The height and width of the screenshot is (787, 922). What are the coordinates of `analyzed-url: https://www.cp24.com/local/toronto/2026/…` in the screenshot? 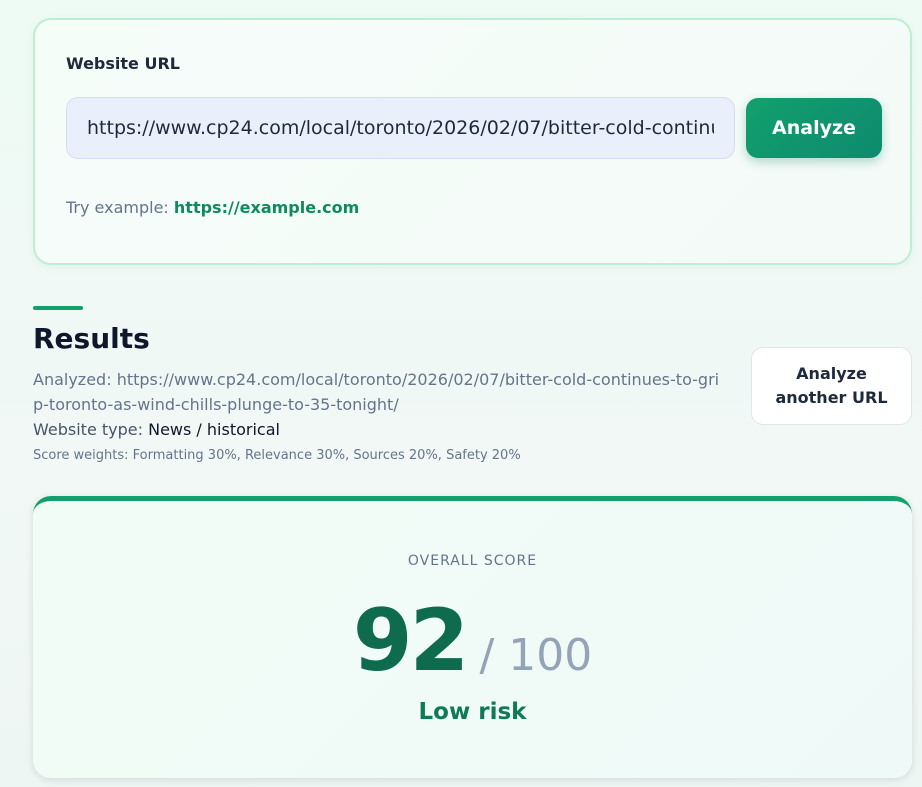 It's located at (376, 392).